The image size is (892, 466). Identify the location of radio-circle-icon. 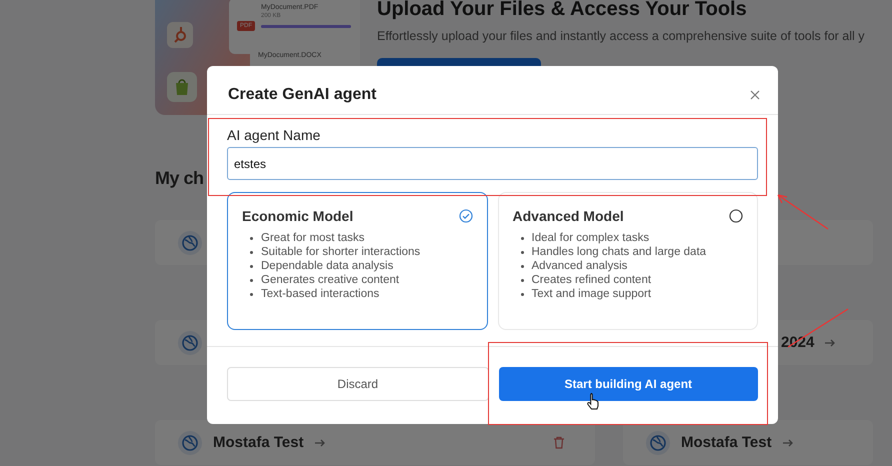
(736, 216).